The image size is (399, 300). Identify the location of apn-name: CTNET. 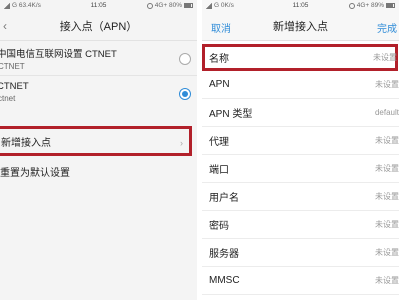
(14, 86).